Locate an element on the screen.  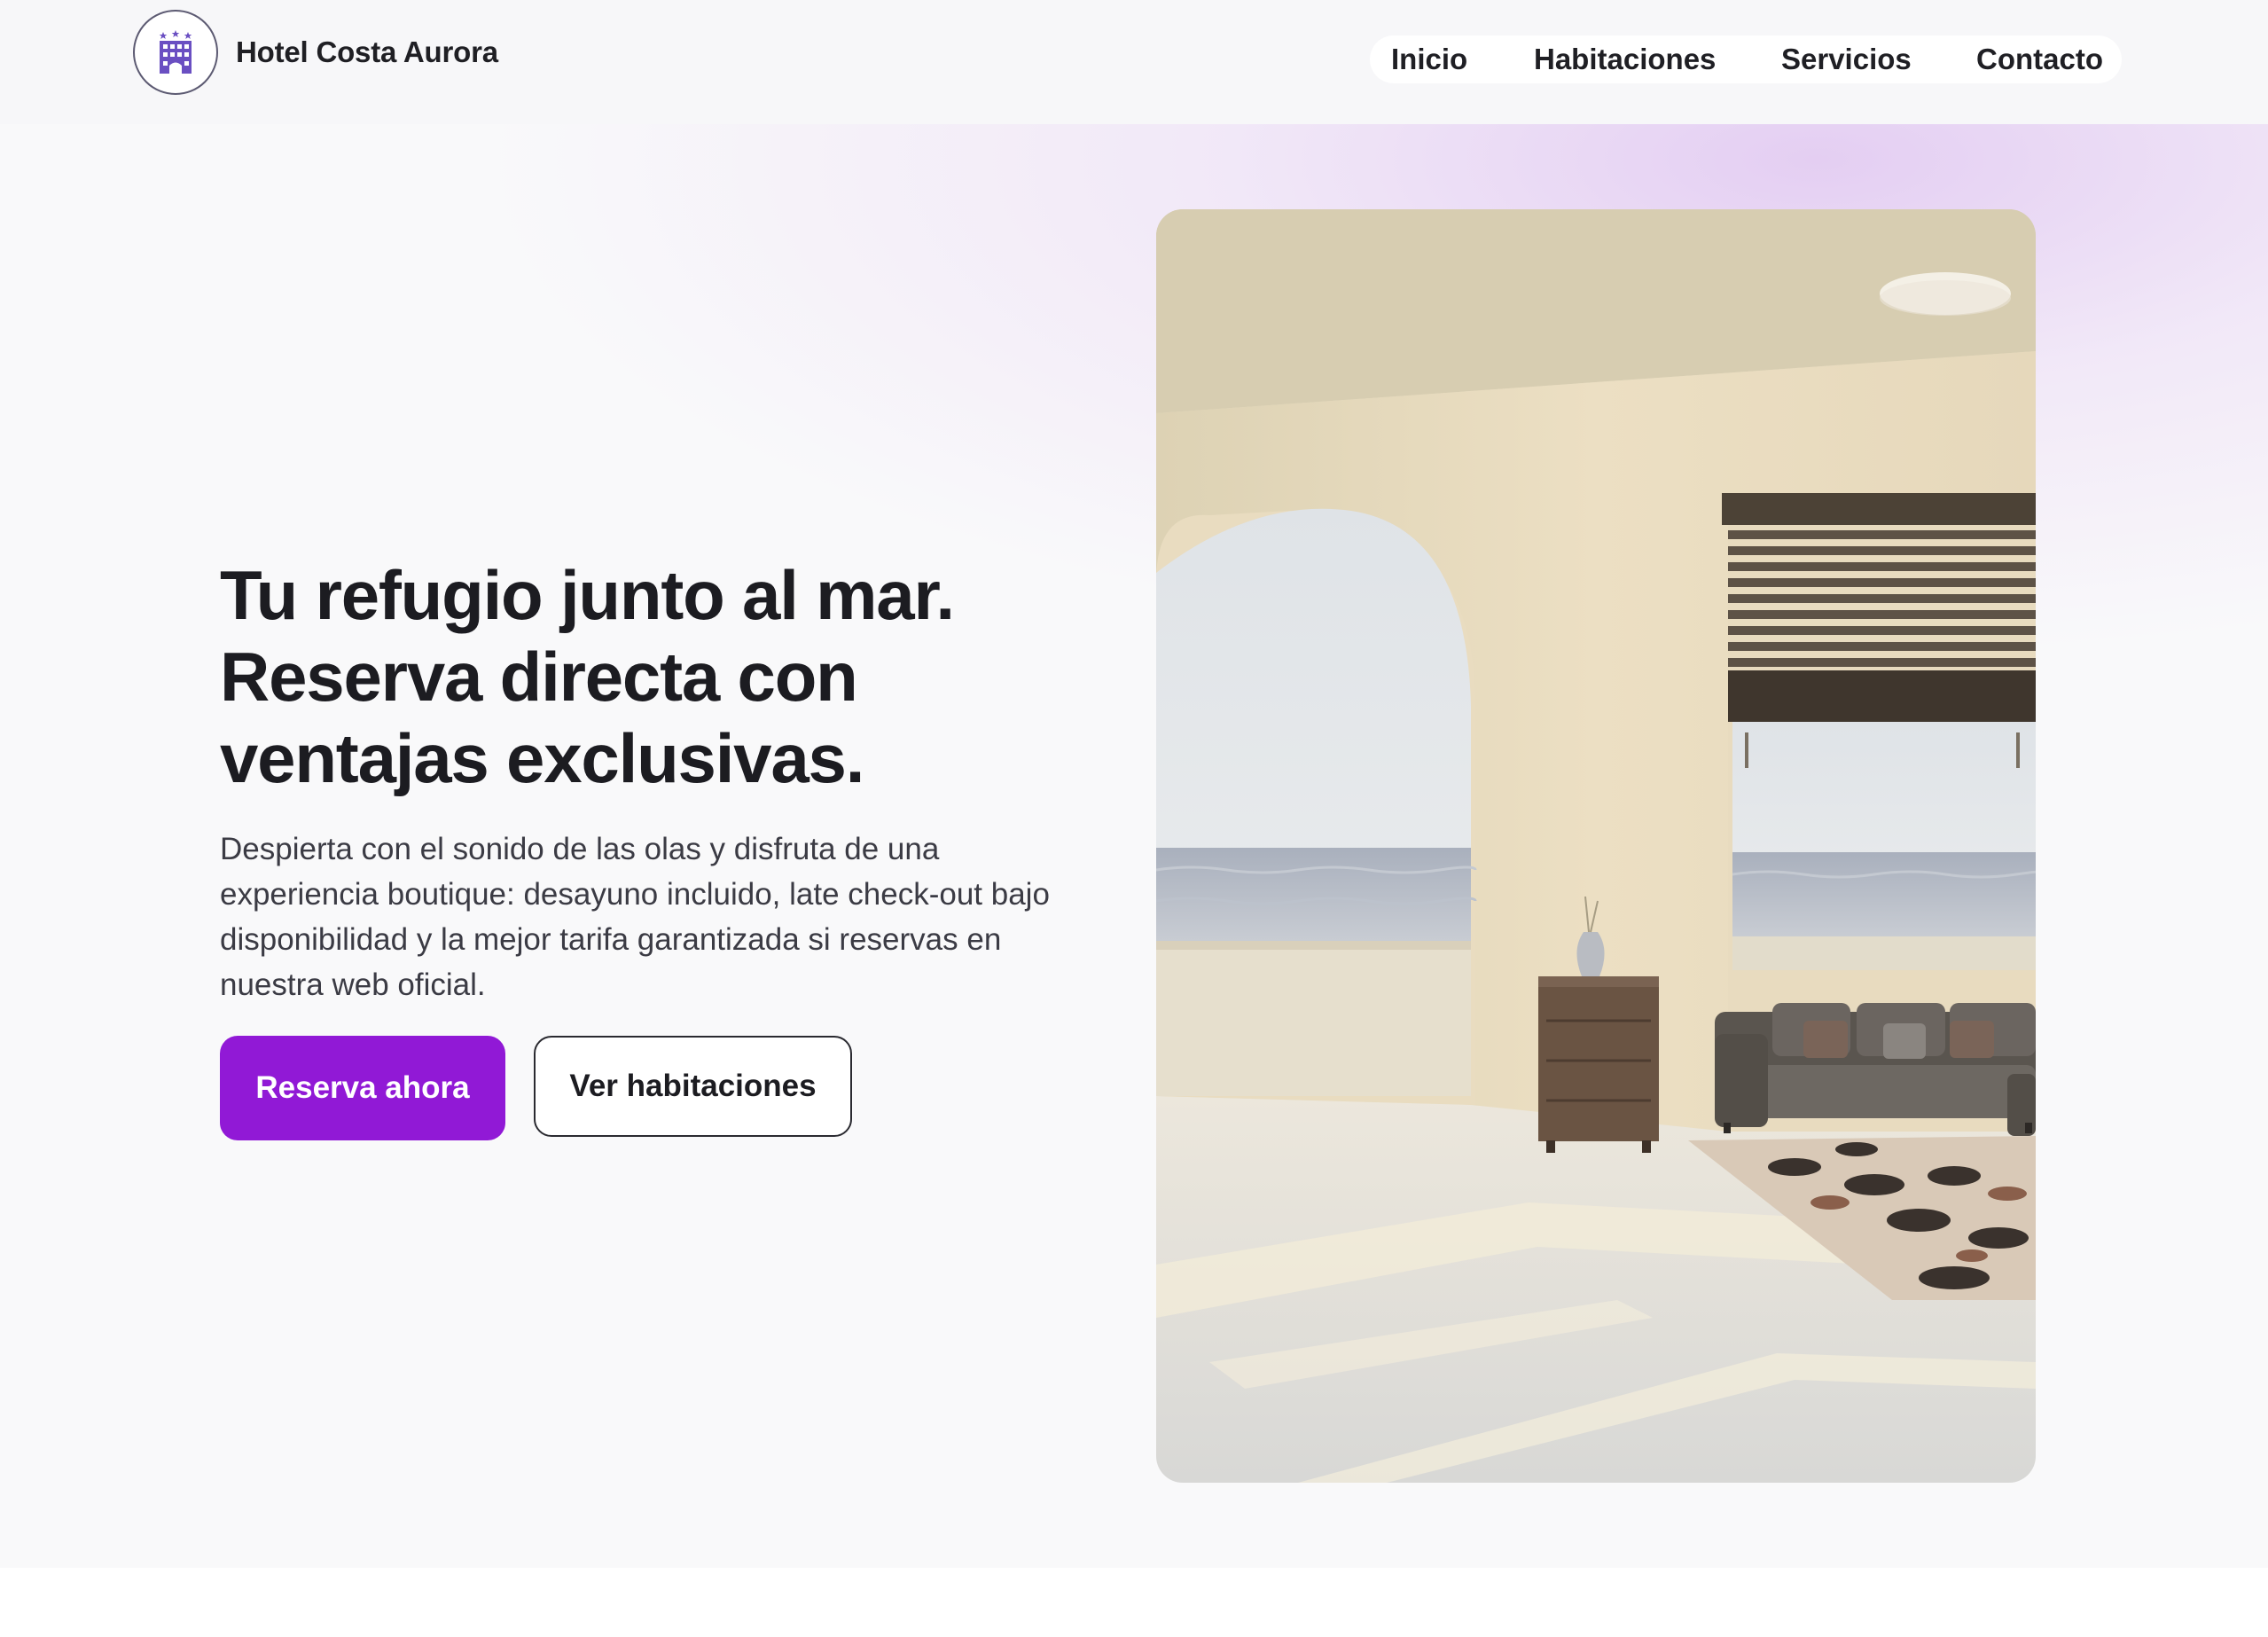
hero-title-line: Tu refugio junto al mar. is located at coordinates (587, 595).